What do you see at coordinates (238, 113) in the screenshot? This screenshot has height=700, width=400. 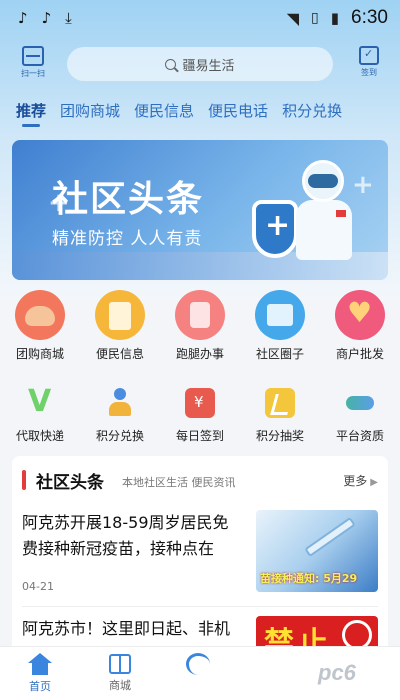 I see `tab-phone: 便民电话` at bounding box center [238, 113].